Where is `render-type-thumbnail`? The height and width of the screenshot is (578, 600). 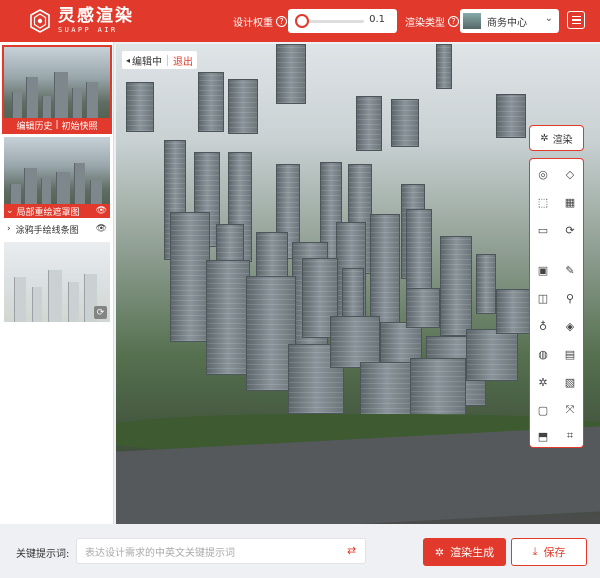 render-type-thumbnail is located at coordinates (472, 21).